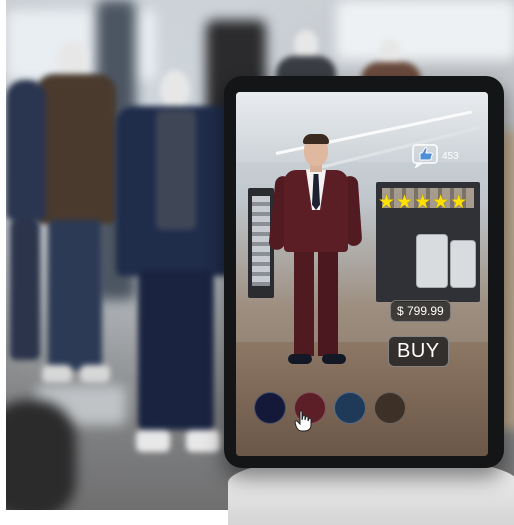 This screenshot has width=514, height=525. I want to click on mannequin-left, so click(76, 220).